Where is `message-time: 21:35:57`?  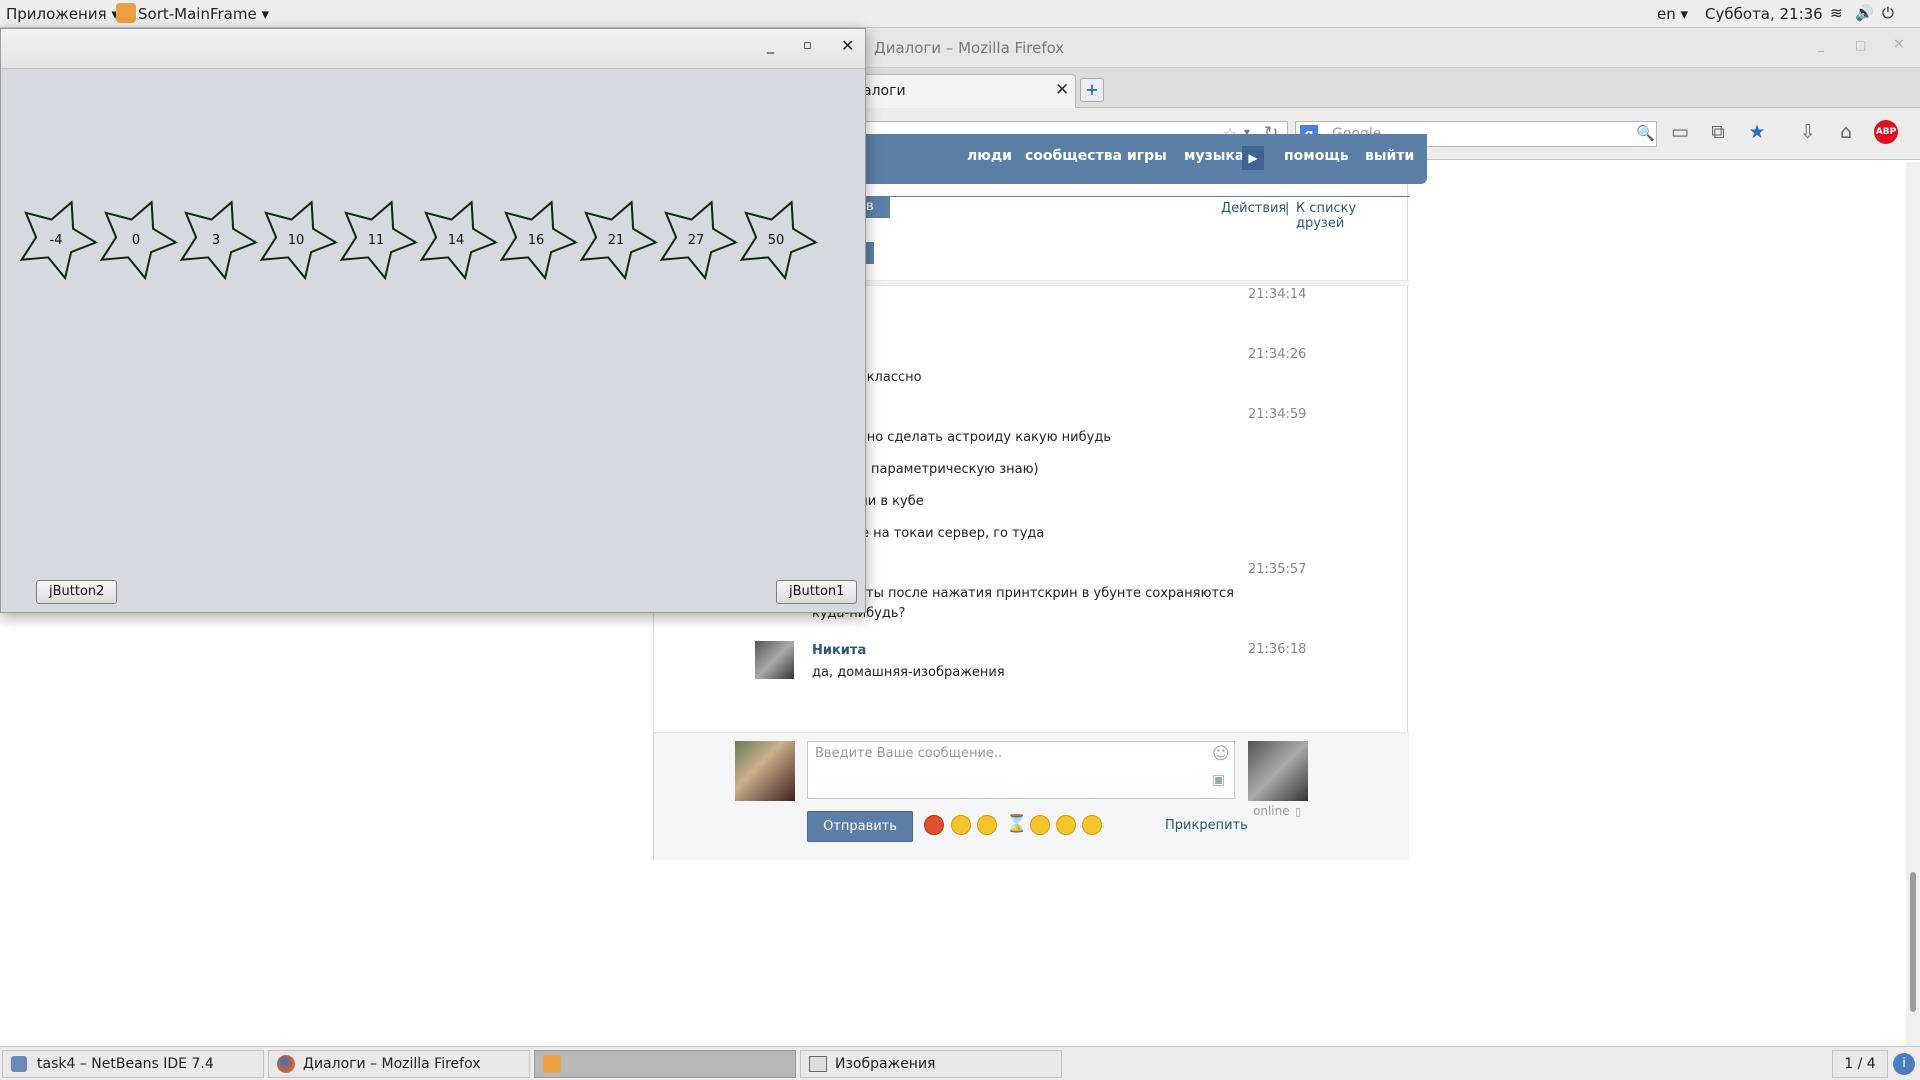
message-time: 21:35:57 is located at coordinates (1277, 569).